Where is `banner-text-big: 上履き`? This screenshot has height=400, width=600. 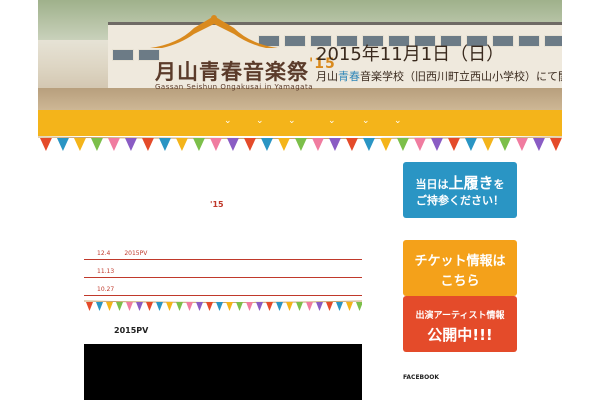
banner-text-big: 上履き is located at coordinates (471, 183).